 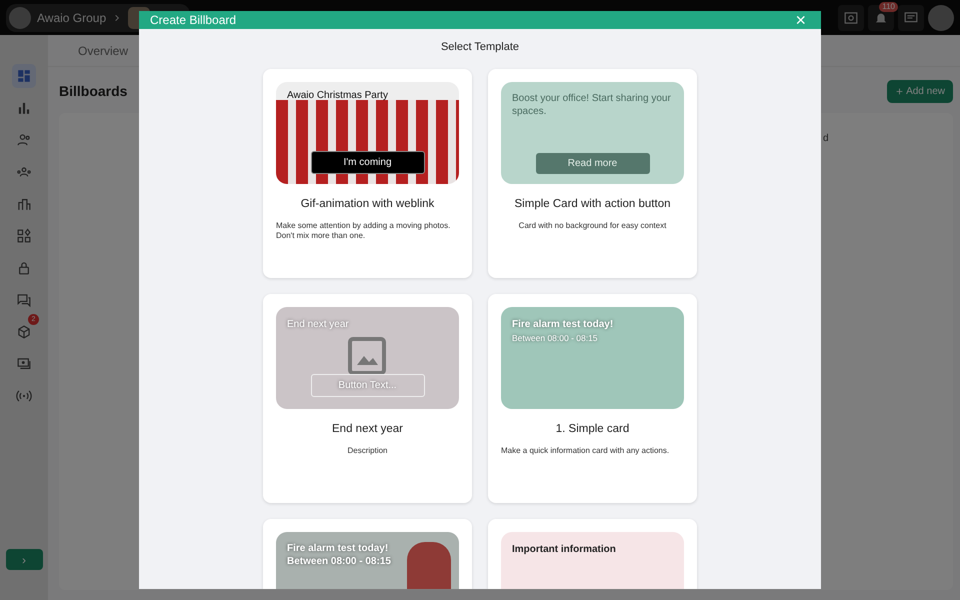 I want to click on broadcast-icon, so click(x=24, y=396).